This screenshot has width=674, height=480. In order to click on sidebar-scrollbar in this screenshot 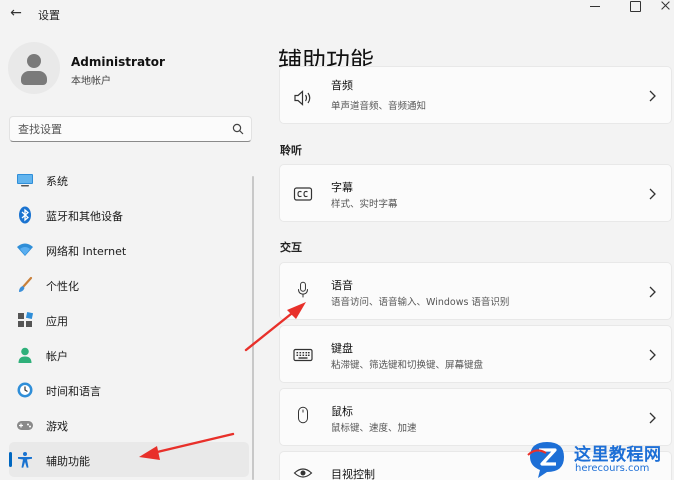, I will do `click(253, 328)`.